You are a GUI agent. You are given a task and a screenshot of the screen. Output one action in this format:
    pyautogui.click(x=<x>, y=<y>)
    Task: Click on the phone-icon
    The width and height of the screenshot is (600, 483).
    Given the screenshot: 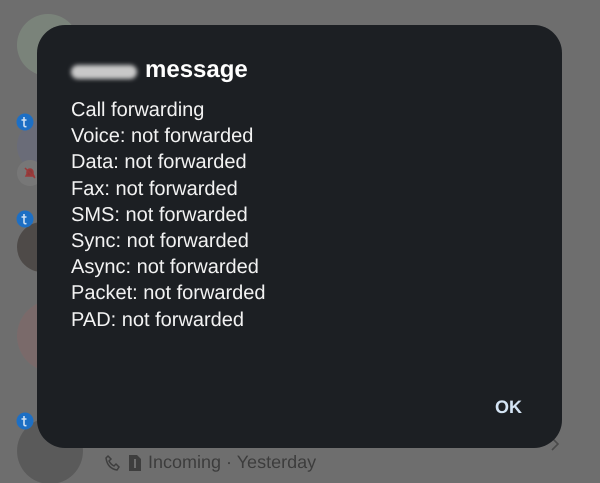 What is the action you would take?
    pyautogui.click(x=113, y=463)
    